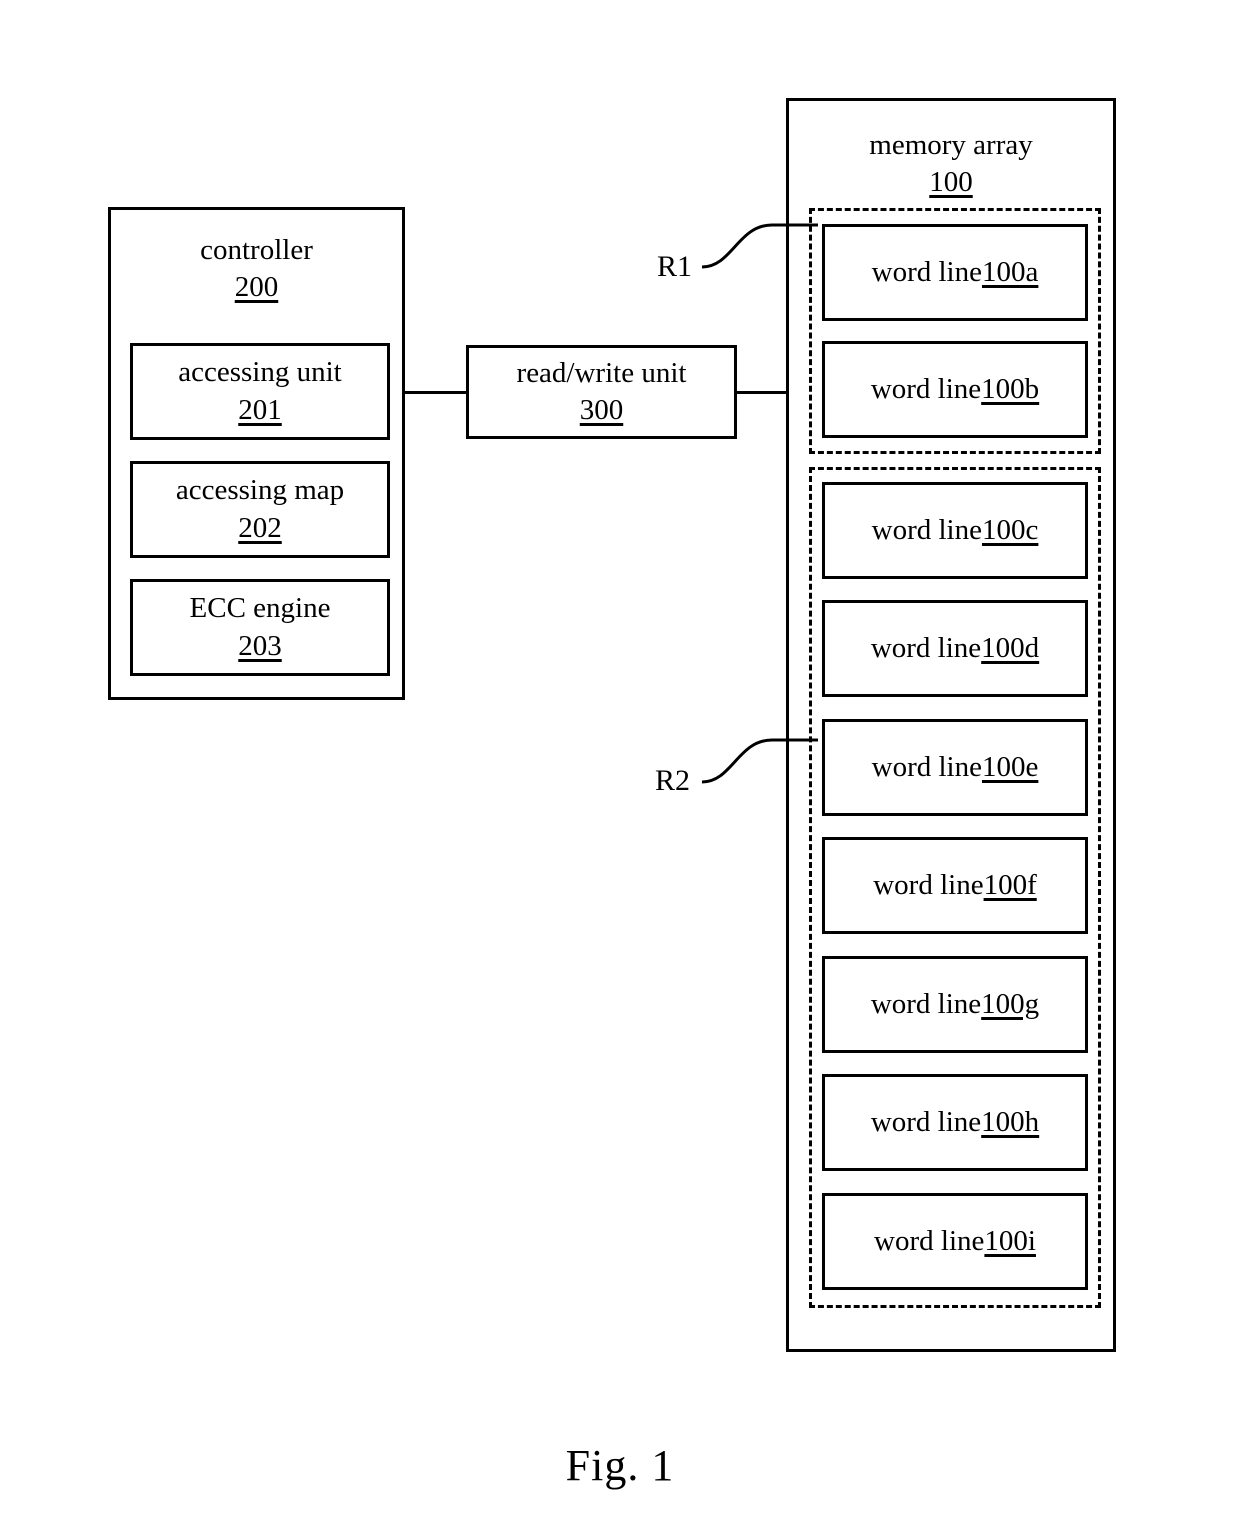 Image resolution: width=1240 pixels, height=1530 pixels. What do you see at coordinates (1010, 1241) in the screenshot?
I see `word-line-ref-100i: 100i` at bounding box center [1010, 1241].